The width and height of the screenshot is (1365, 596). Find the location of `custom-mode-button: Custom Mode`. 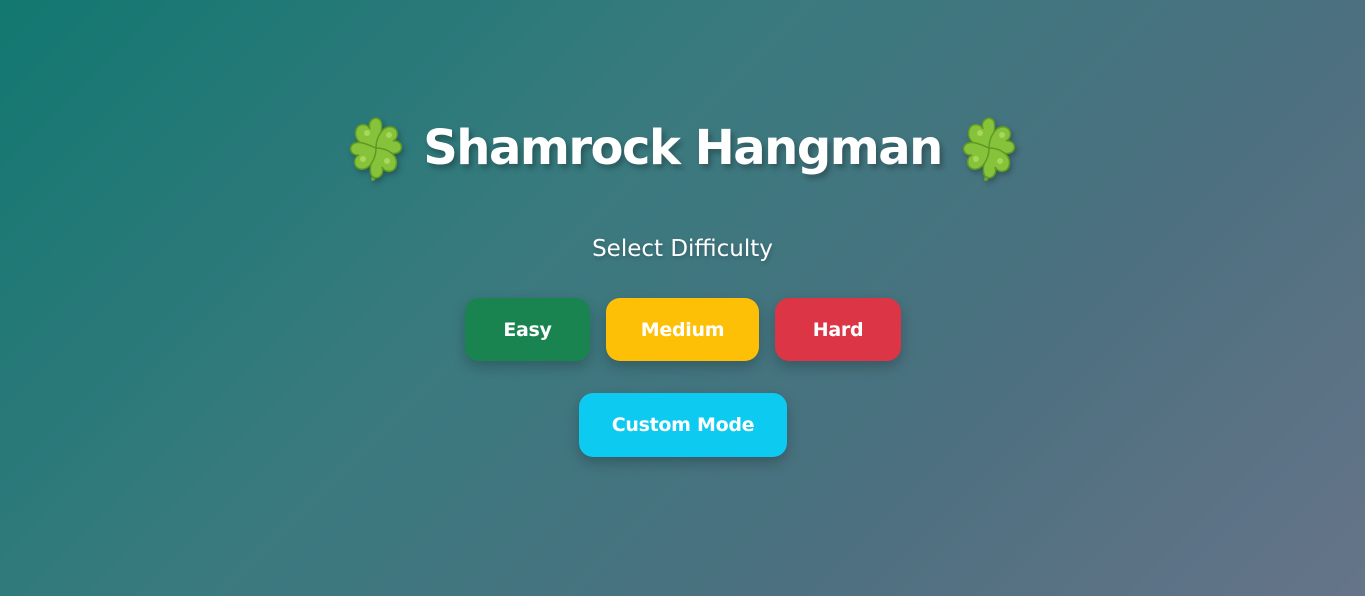

custom-mode-button: Custom Mode is located at coordinates (683, 425).